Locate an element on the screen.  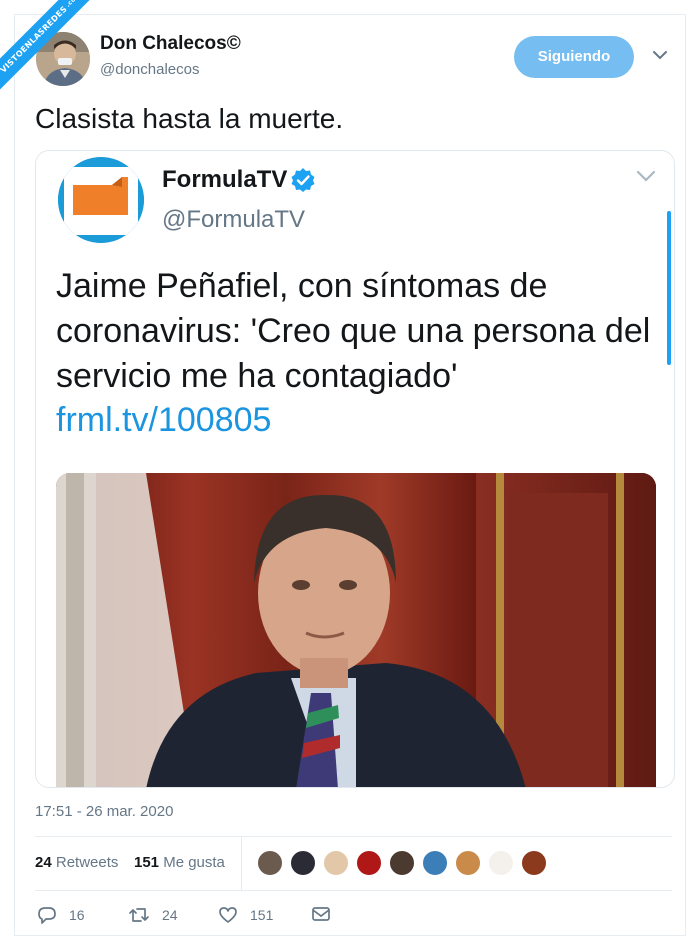
formulatv-avatar is located at coordinates (101, 200).